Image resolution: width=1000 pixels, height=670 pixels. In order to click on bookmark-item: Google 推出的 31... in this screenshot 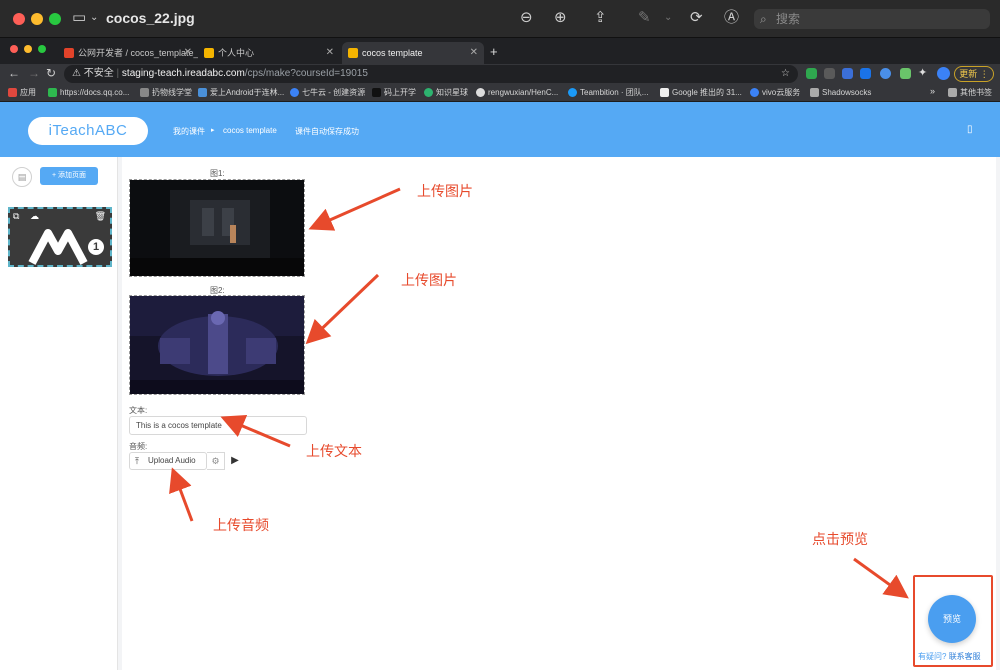, I will do `click(701, 93)`.